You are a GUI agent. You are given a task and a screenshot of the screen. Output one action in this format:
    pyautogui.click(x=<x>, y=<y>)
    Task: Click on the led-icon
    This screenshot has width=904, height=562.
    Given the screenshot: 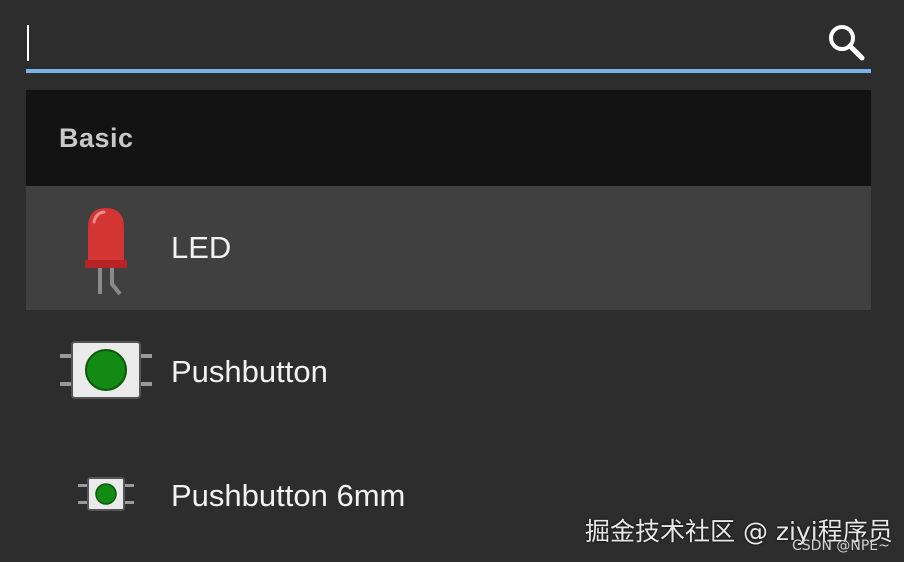 What is the action you would take?
    pyautogui.click(x=106, y=252)
    